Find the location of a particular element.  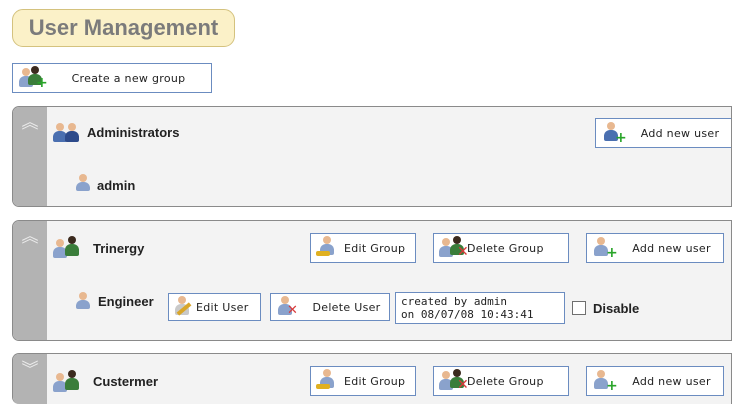

disable-checkbox is located at coordinates (579, 308).